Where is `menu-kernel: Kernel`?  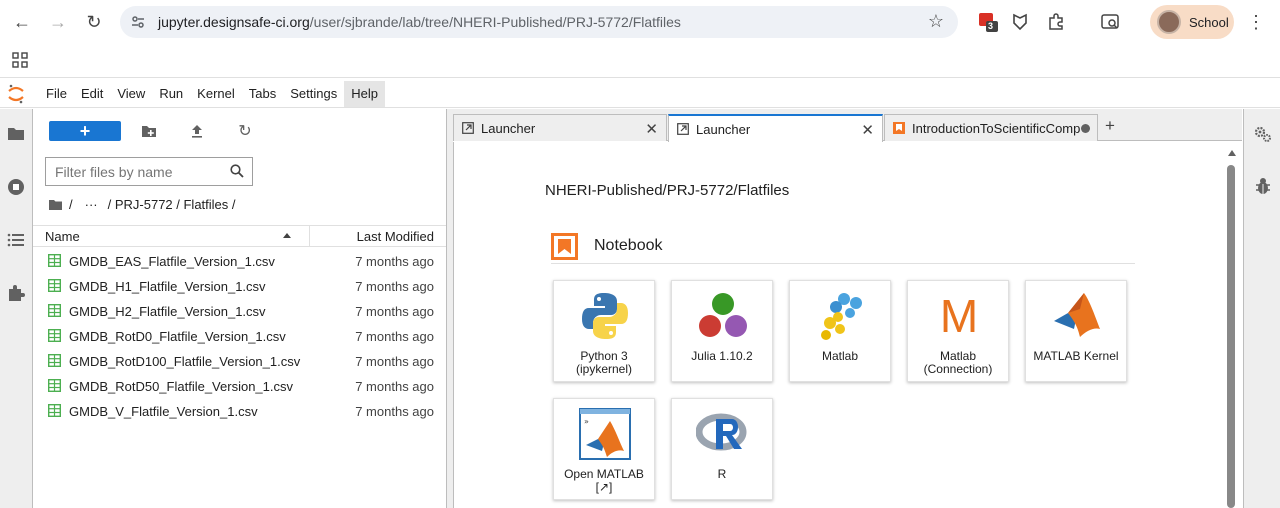 menu-kernel: Kernel is located at coordinates (216, 94).